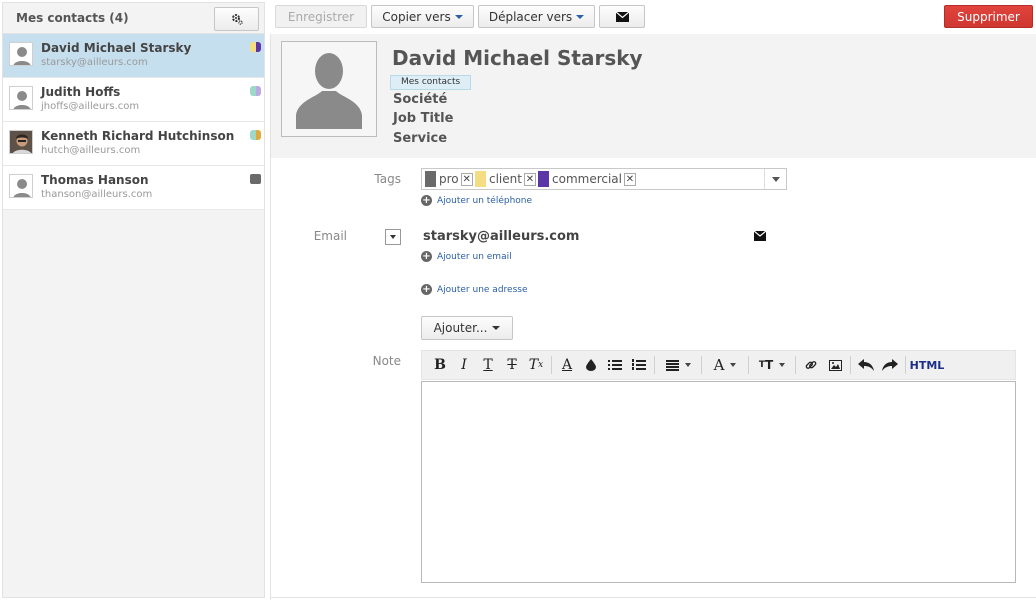 The height and width of the screenshot is (600, 1036). I want to click on add-address-link: + Ajouter une adresse, so click(474, 289).